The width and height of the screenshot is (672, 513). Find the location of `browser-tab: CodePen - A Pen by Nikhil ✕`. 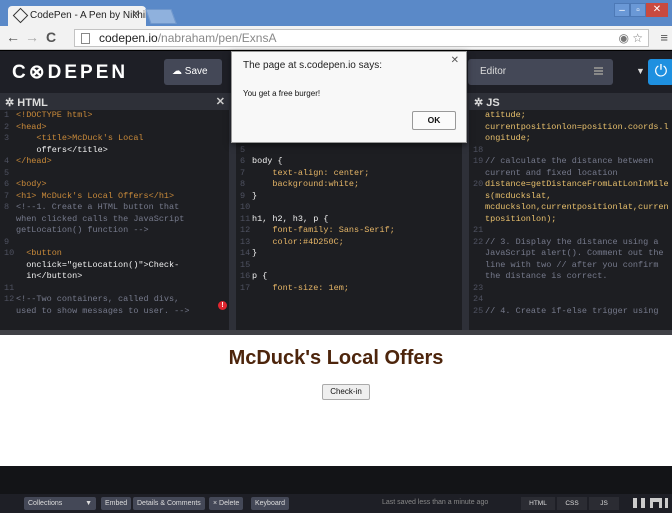

browser-tab: CodePen - A Pen by Nikhil ✕ is located at coordinates (77, 16).